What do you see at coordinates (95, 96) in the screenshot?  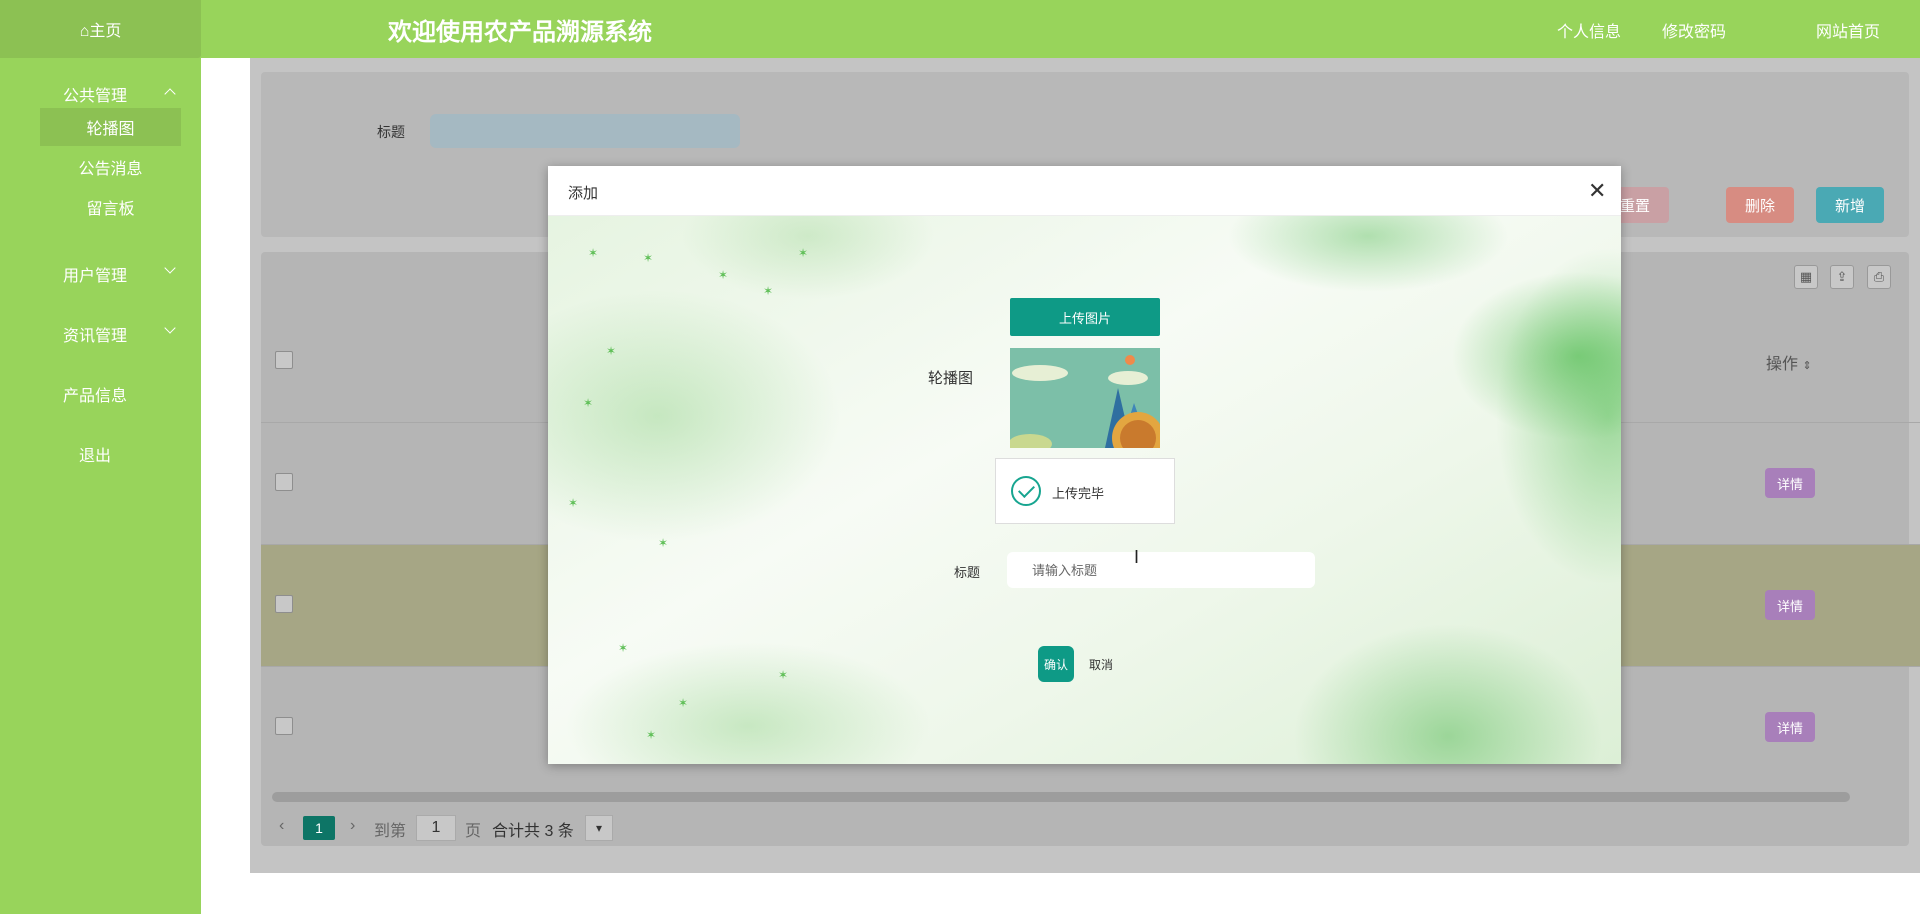 I see `sidebar-group-label: 公共管理` at bounding box center [95, 96].